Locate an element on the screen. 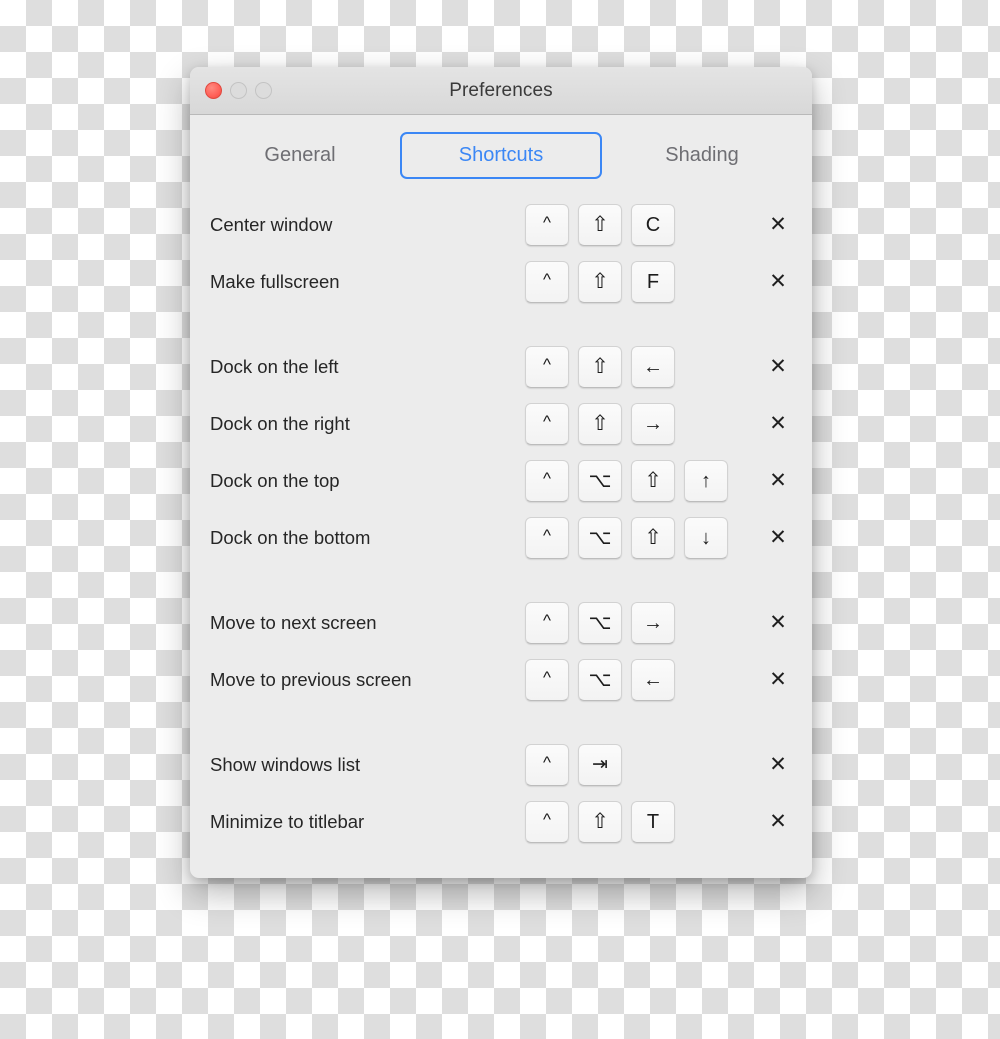 The image size is (1000, 1039). shortcut-keys: ^ ⇧ F is located at coordinates (600, 281).